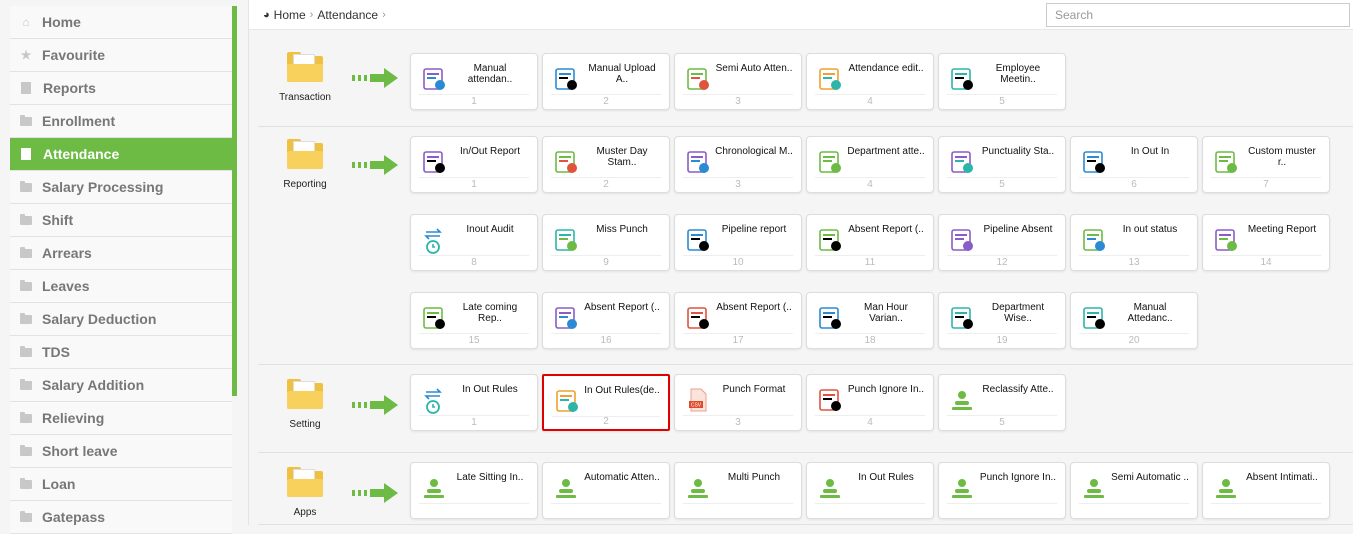 This screenshot has width=1353, height=534. What do you see at coordinates (474, 164) in the screenshot?
I see `tile-in-out-report: In/Out Report 1` at bounding box center [474, 164].